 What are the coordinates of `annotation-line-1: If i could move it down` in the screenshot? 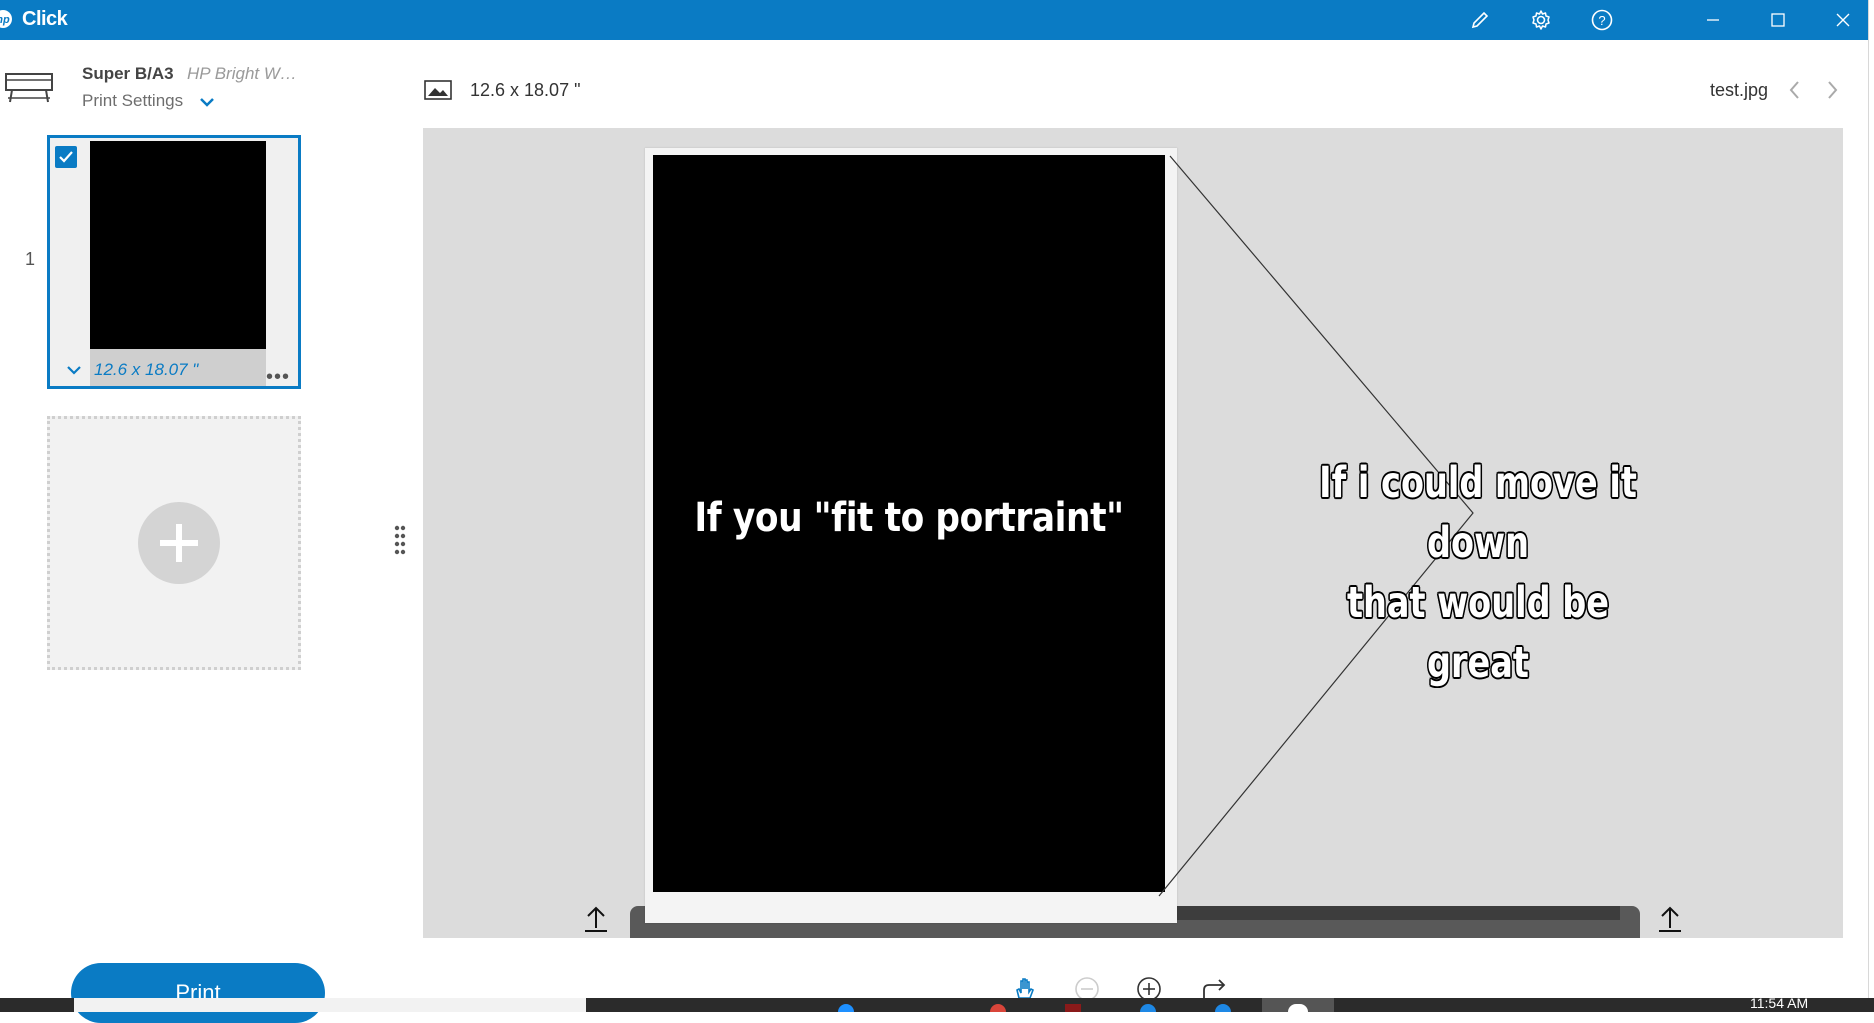 It's located at (1478, 513).